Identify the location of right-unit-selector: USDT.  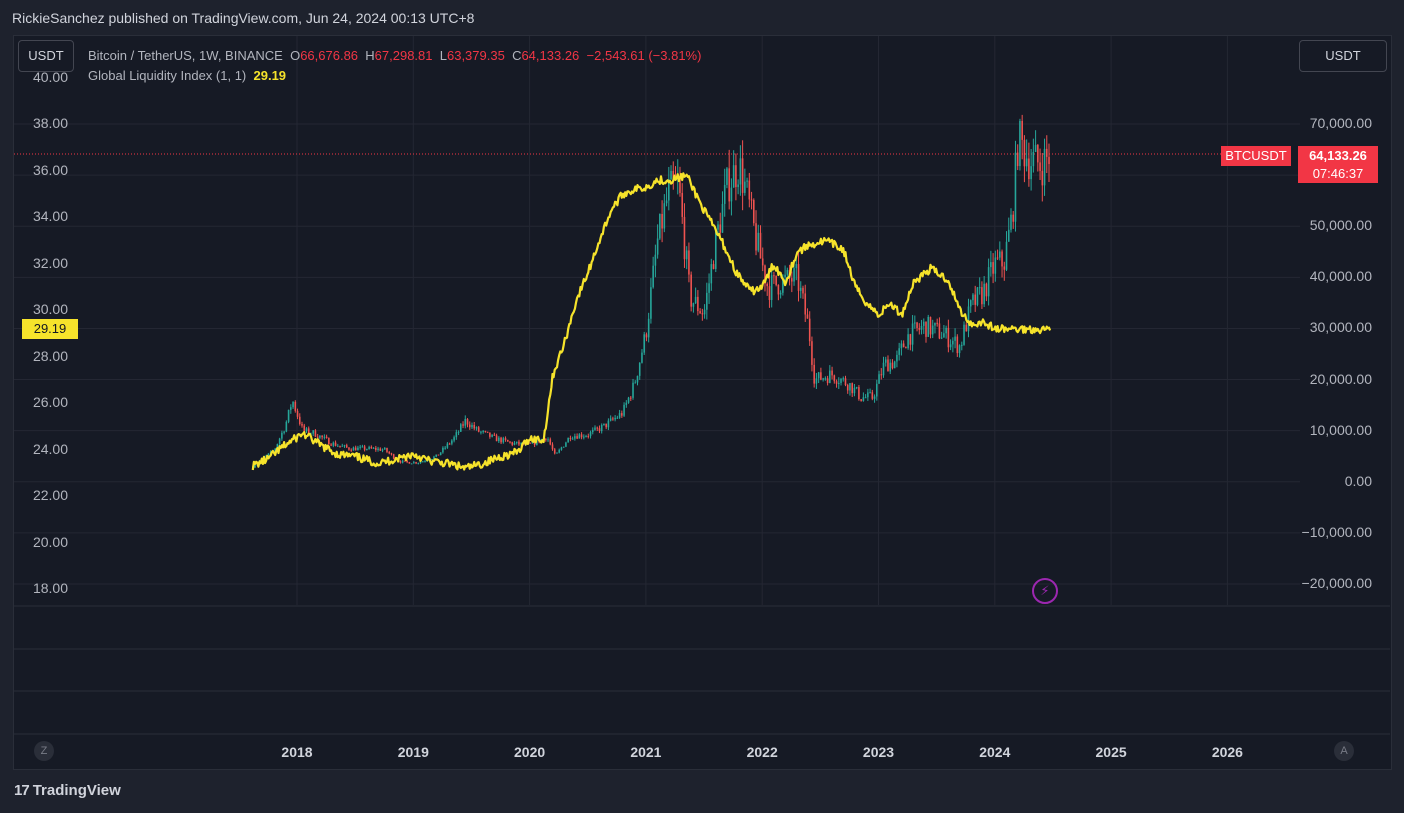
(1343, 56).